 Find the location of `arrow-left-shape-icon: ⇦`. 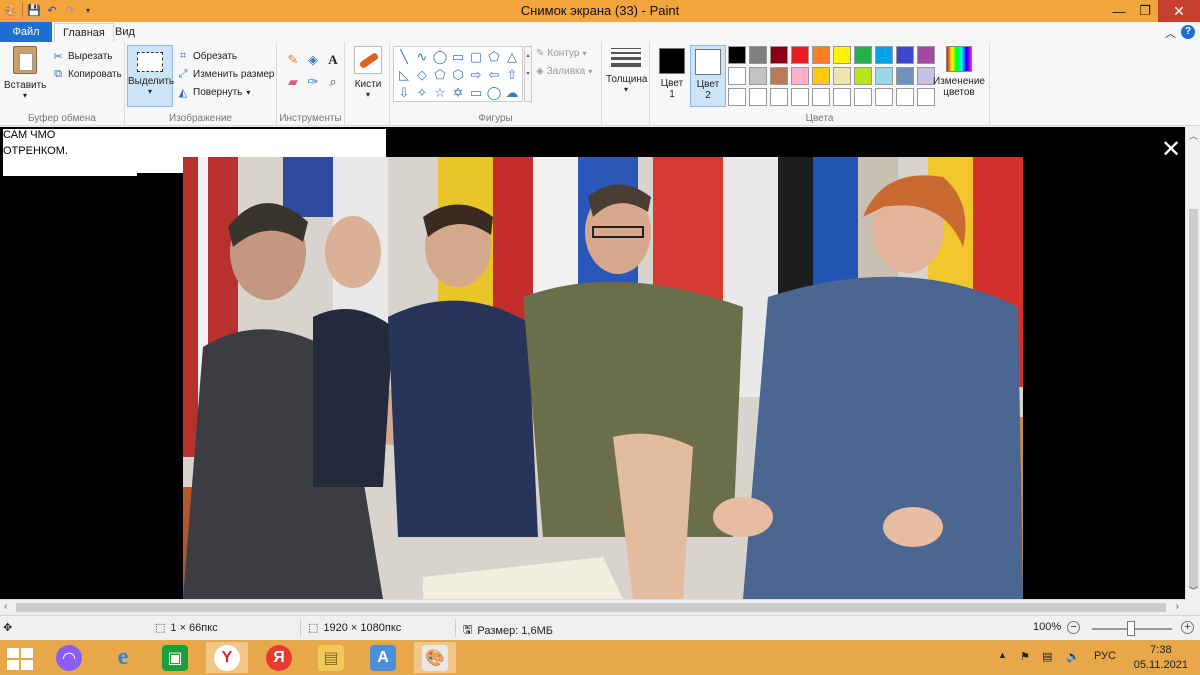

arrow-left-shape-icon: ⇦ is located at coordinates (494, 75).